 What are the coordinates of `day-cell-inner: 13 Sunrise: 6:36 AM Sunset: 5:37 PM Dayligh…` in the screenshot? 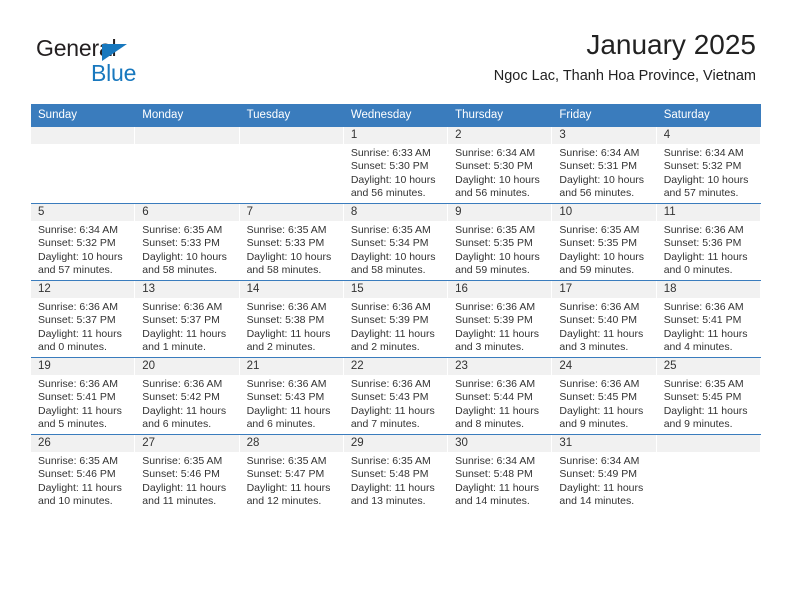 It's located at (187, 319).